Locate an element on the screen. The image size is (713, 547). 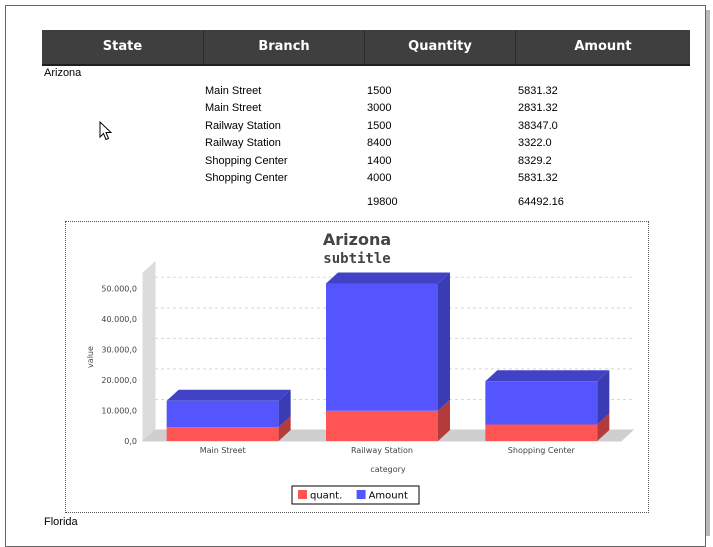
legend-label: Amount is located at coordinates (388, 496).